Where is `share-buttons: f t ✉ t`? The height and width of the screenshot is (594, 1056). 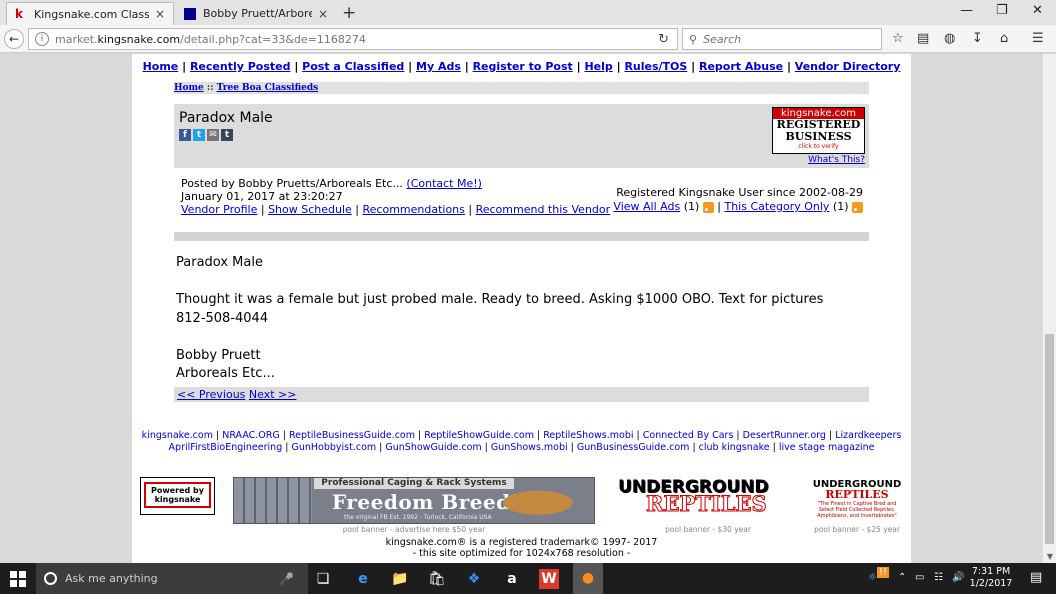
share-buttons: f t ✉ t is located at coordinates (206, 135).